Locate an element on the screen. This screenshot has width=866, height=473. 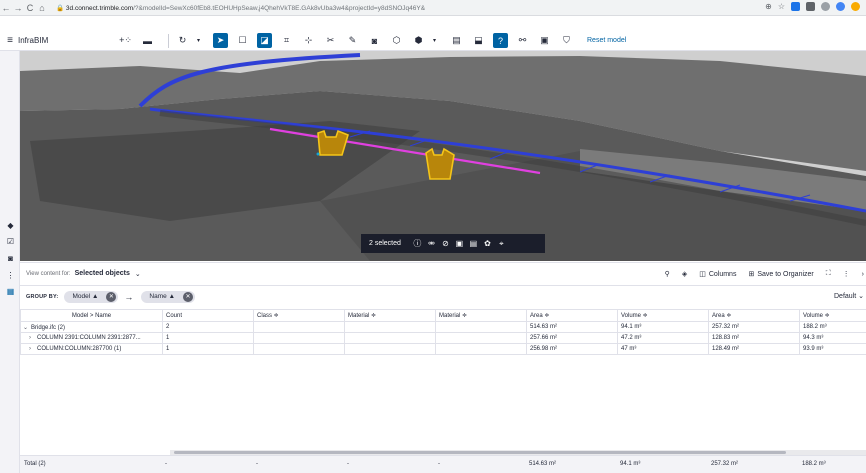
install-icon: ⊕ is located at coordinates (768, 6).